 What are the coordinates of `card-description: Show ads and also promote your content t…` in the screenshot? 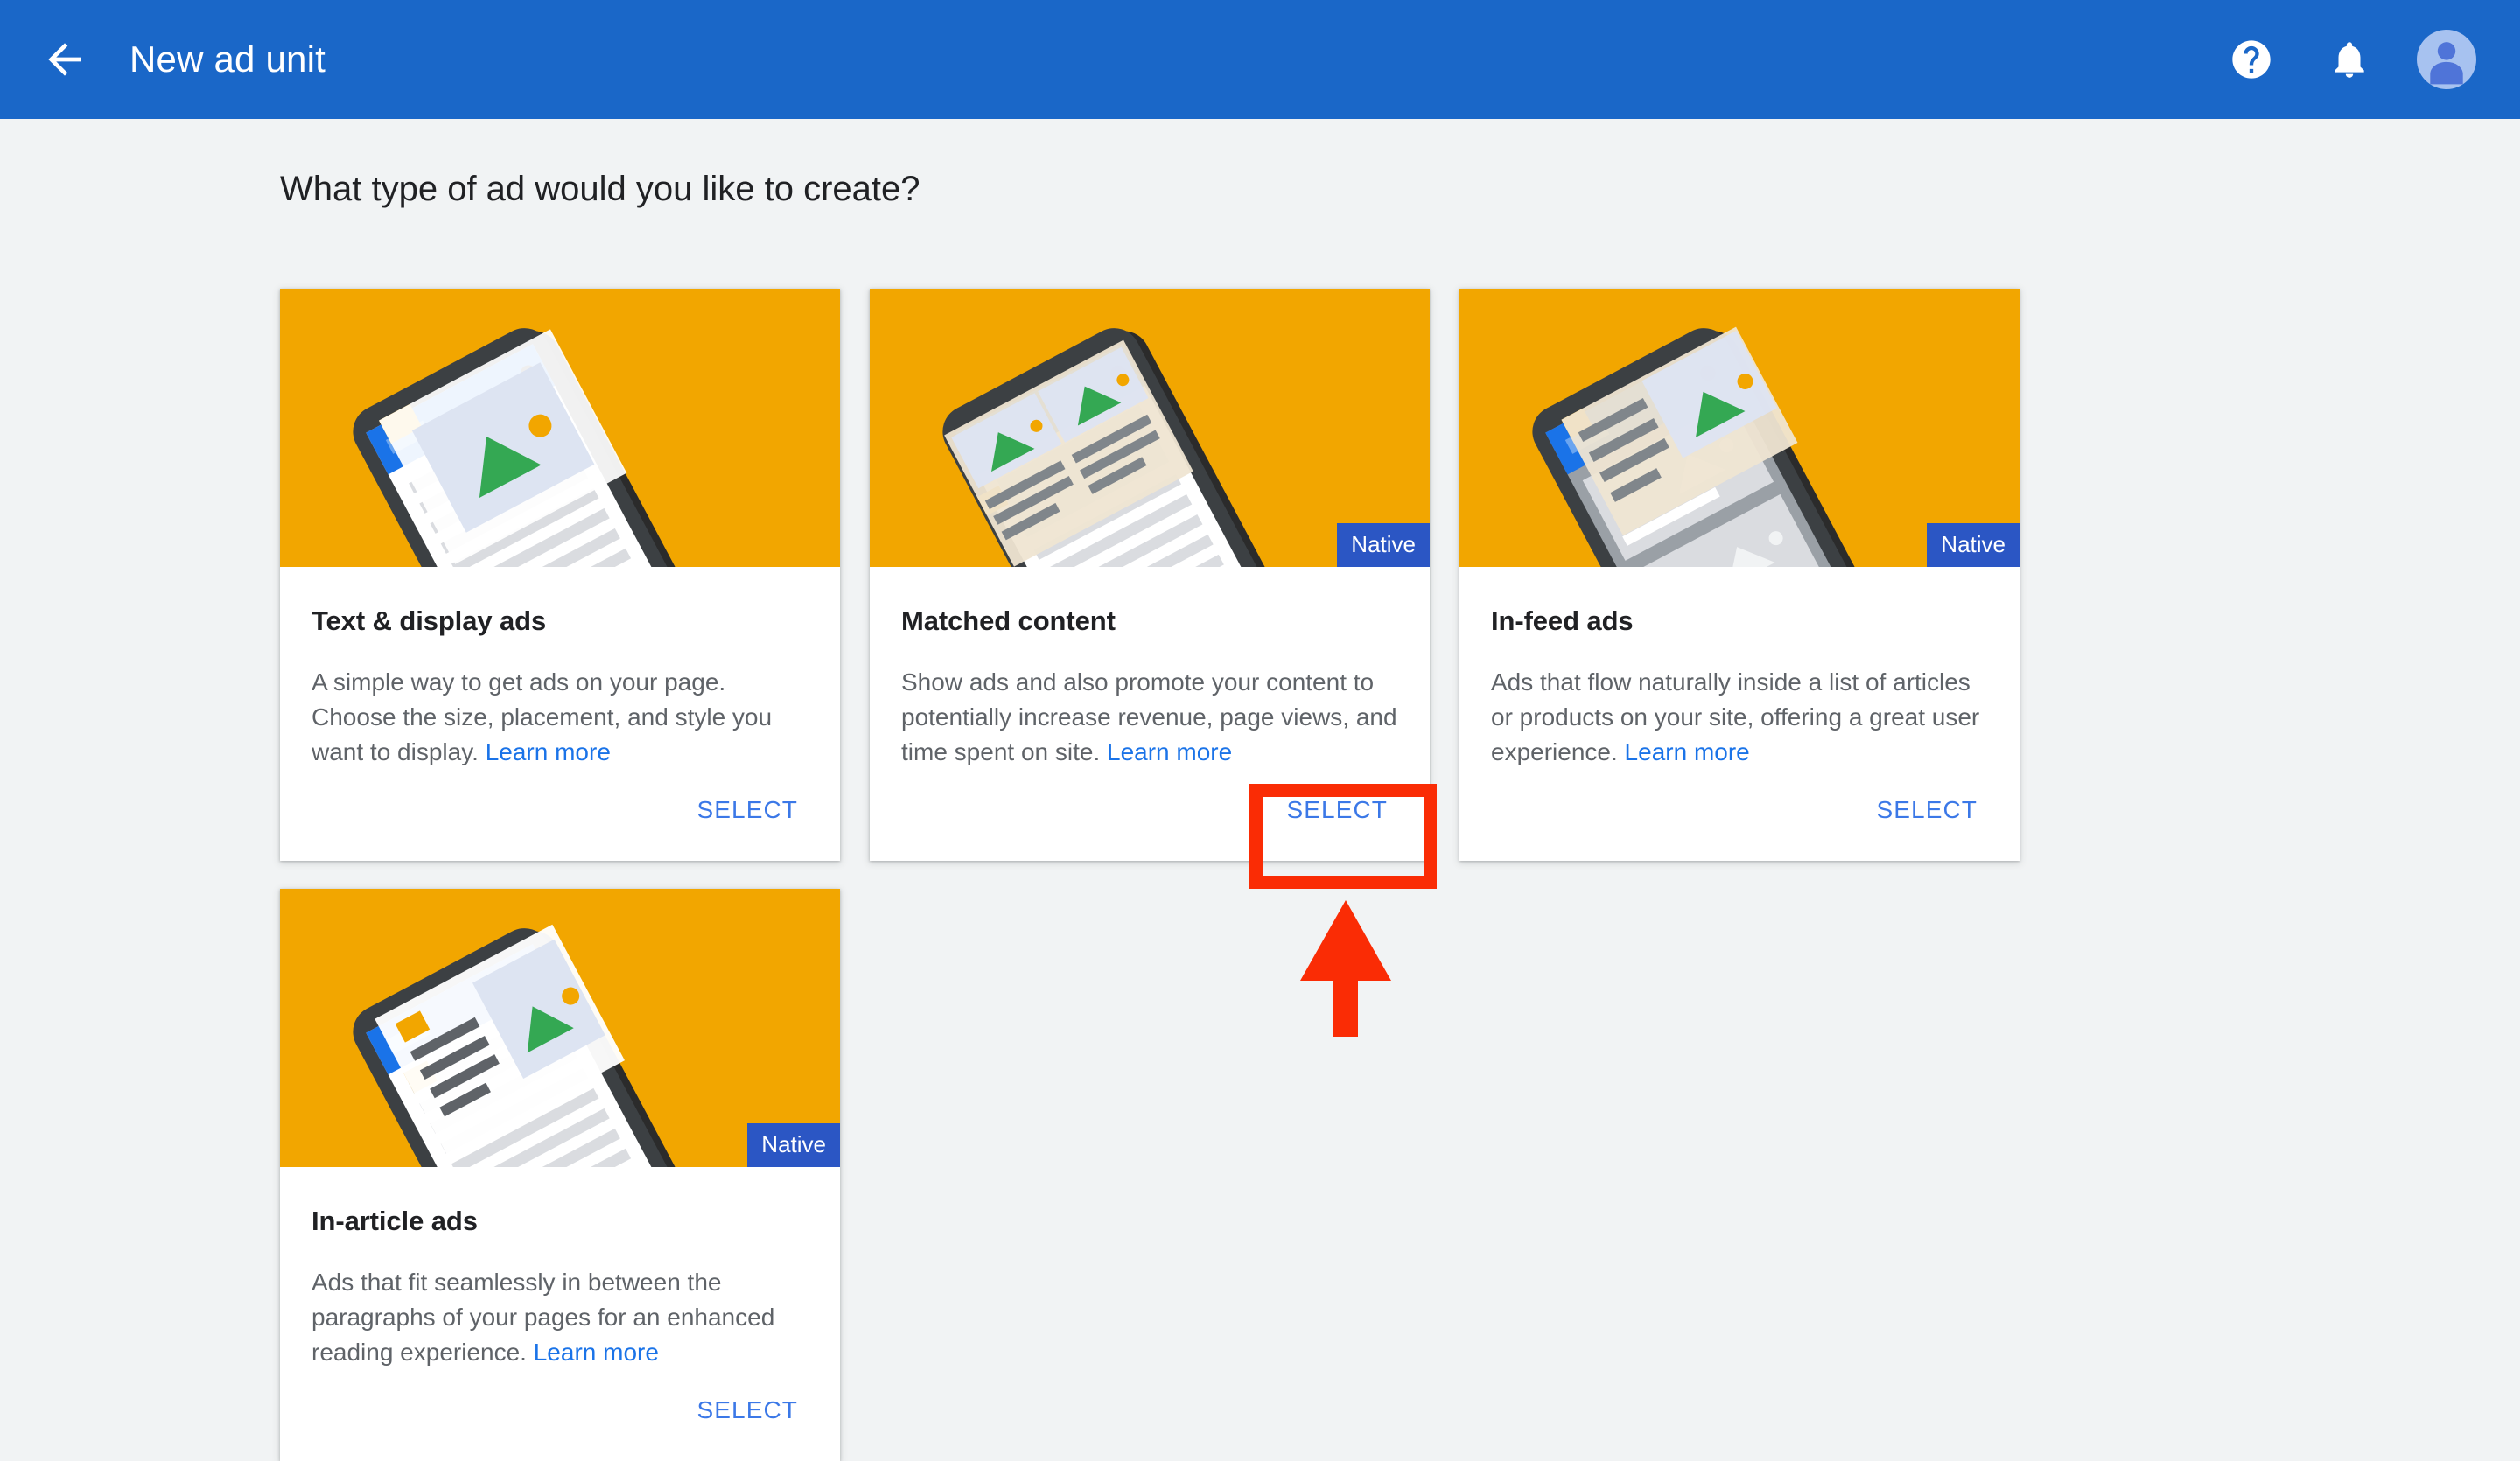 It's located at (1149, 717).